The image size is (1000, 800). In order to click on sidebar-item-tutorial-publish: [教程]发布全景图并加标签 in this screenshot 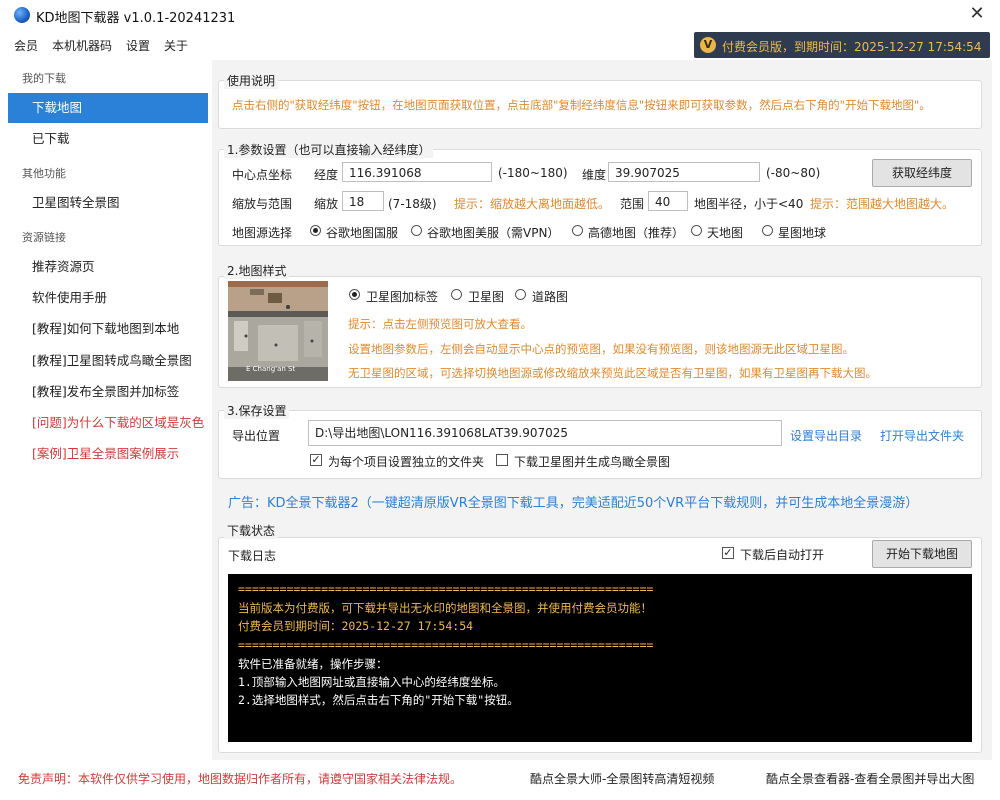, I will do `click(108, 392)`.